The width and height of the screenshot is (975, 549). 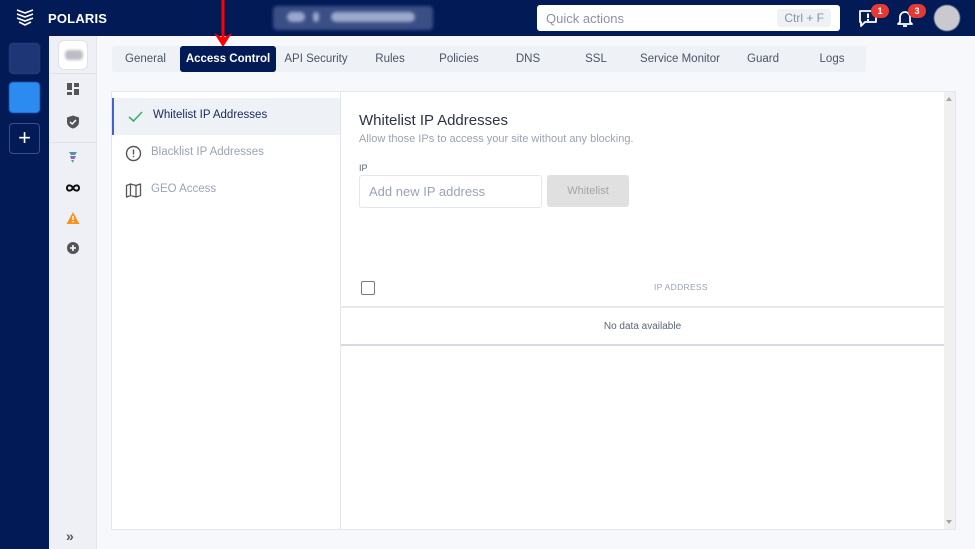 What do you see at coordinates (588, 191) in the screenshot?
I see `whitelist-button: Whitelist` at bounding box center [588, 191].